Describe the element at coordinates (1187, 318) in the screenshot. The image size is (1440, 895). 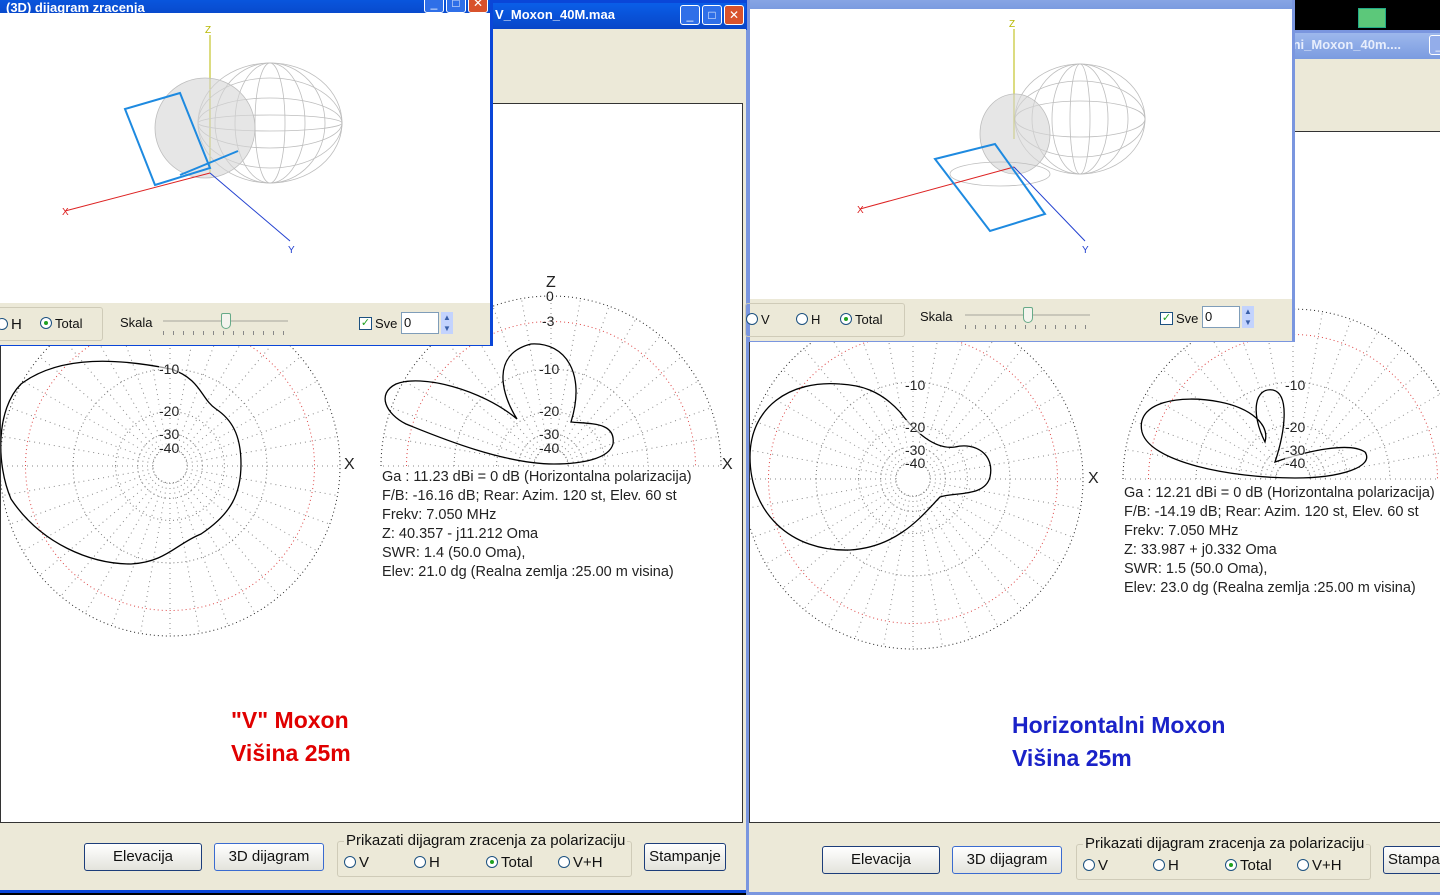
I see `all-label: Sve` at that location.